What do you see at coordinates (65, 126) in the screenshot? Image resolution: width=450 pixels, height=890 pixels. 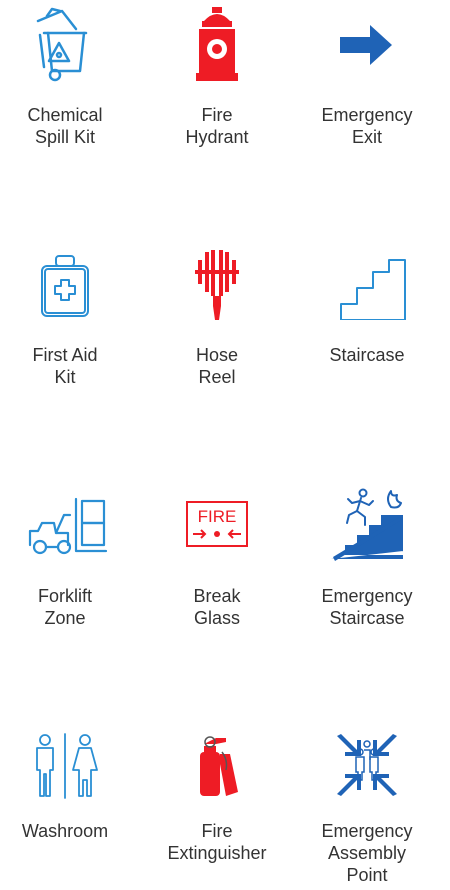 I see `item-label: Chemical Spill Kit` at bounding box center [65, 126].